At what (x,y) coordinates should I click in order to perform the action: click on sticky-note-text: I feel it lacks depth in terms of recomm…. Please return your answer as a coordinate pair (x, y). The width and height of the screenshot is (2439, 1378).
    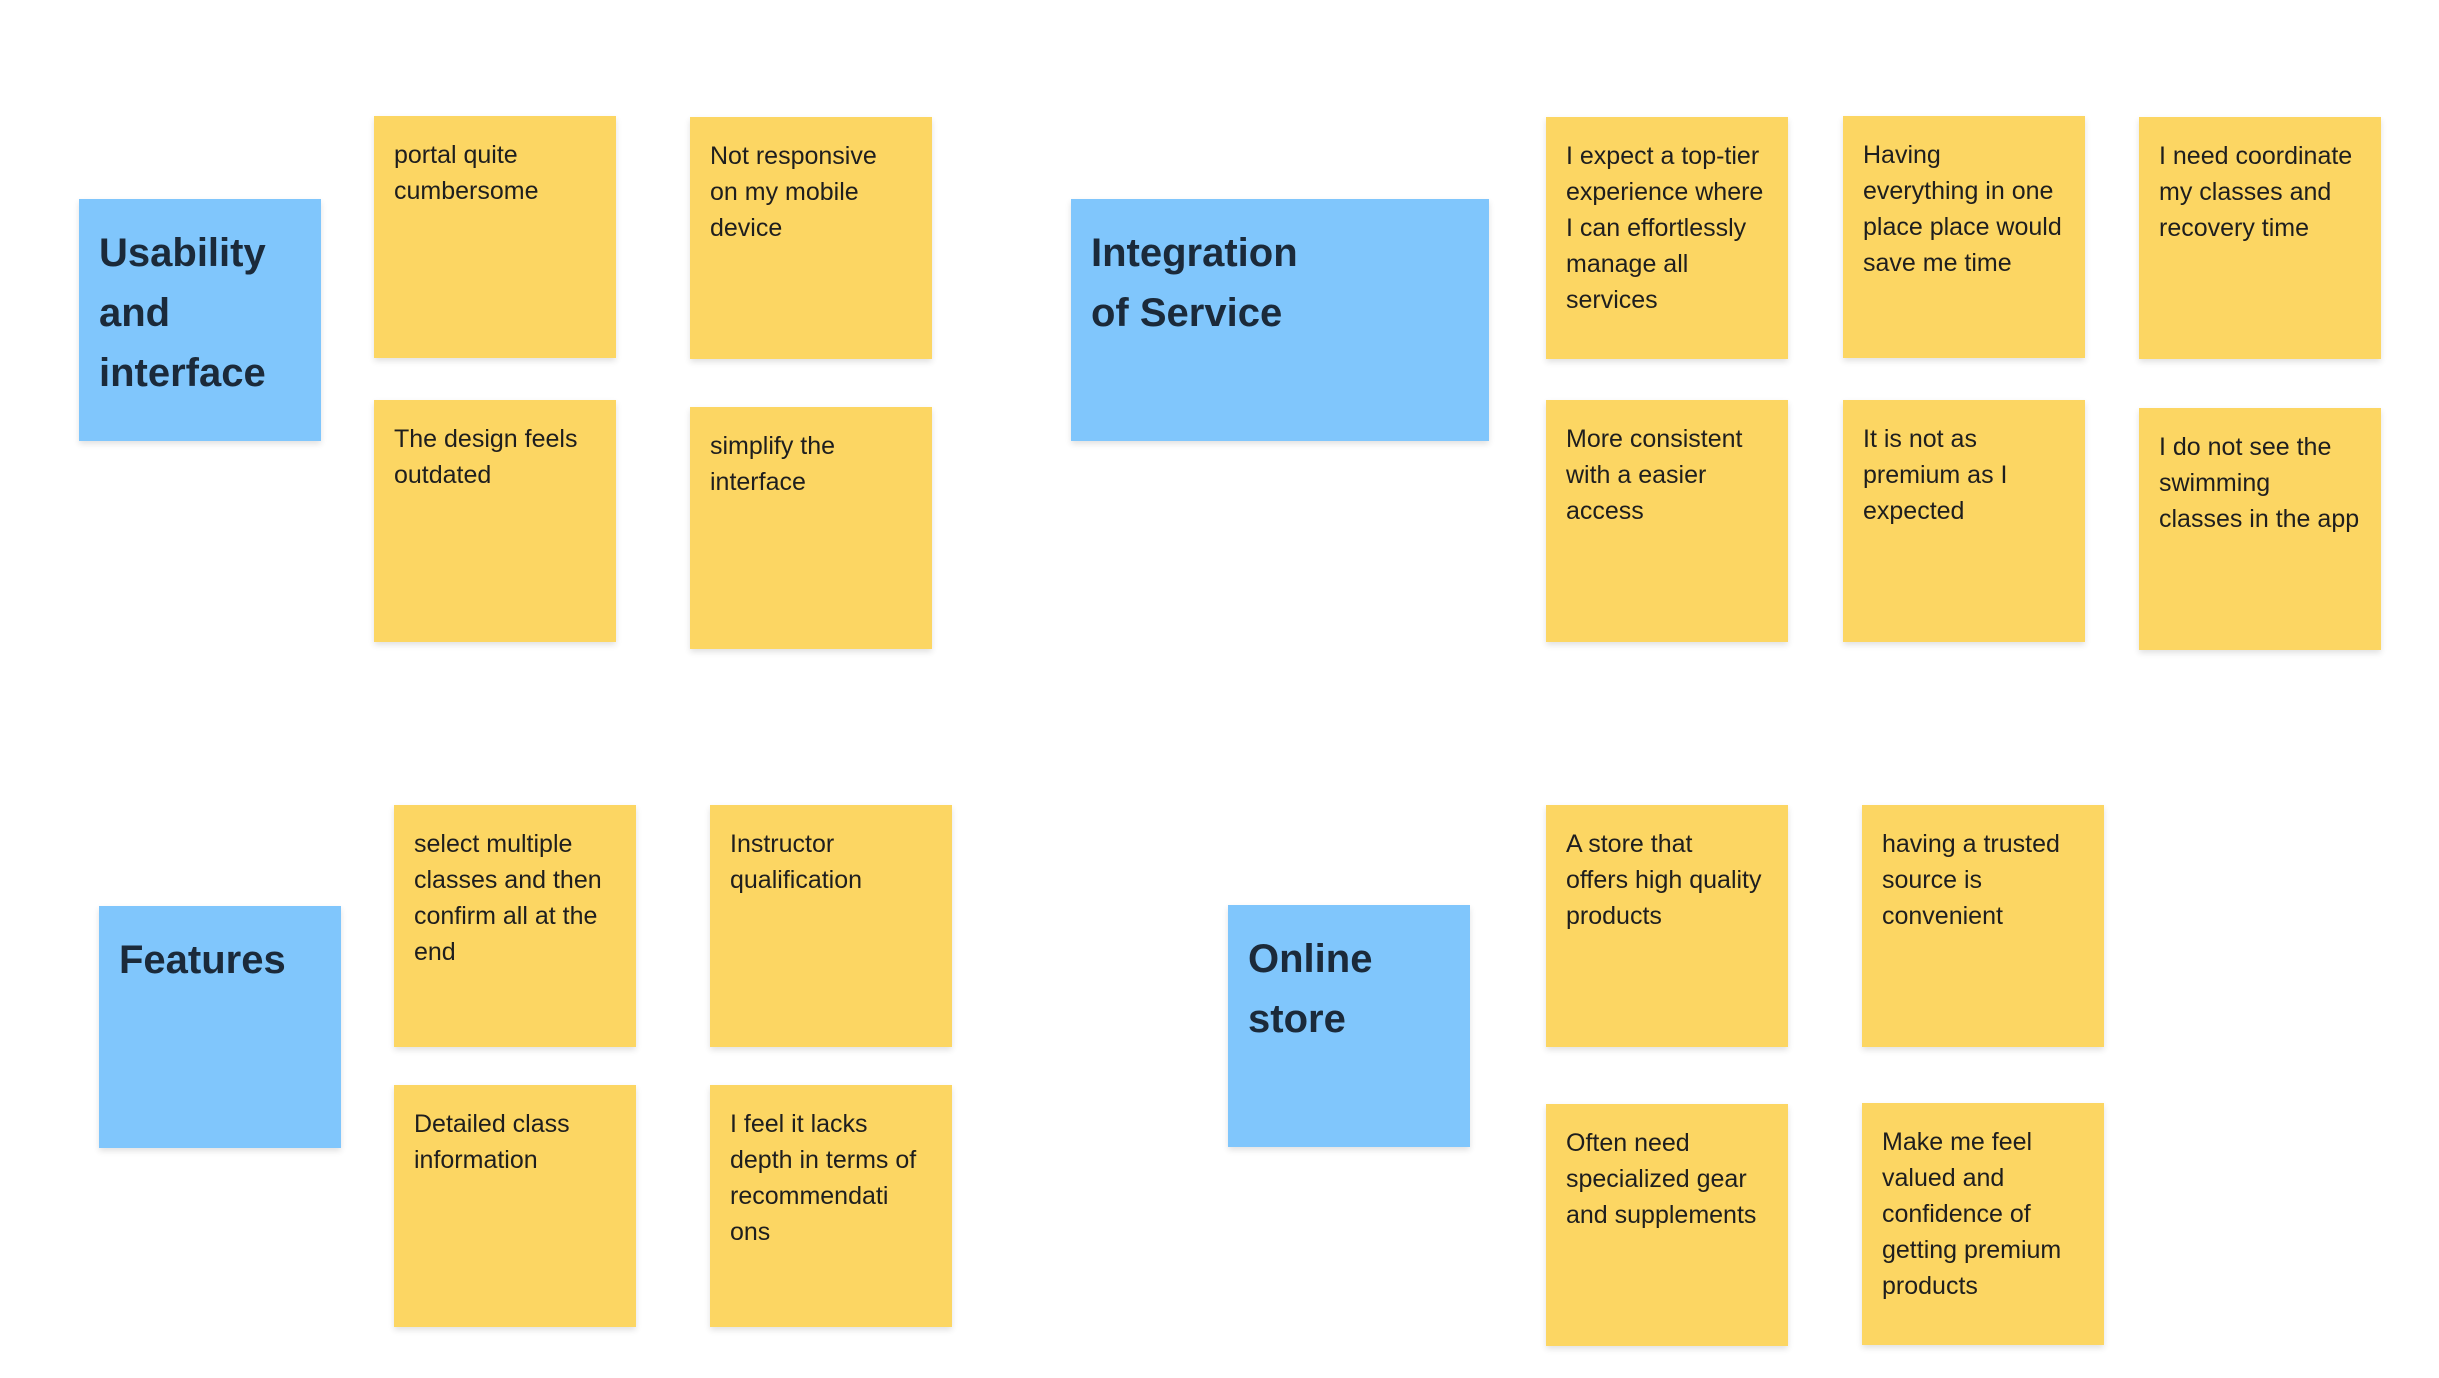
    Looking at the image, I should click on (823, 1178).